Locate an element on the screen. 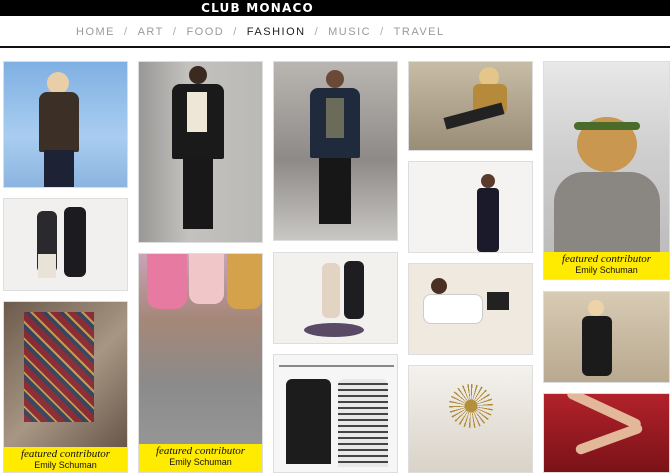 The height and width of the screenshot is (473, 670). nav-item-music: MUSIC is located at coordinates (349, 32).